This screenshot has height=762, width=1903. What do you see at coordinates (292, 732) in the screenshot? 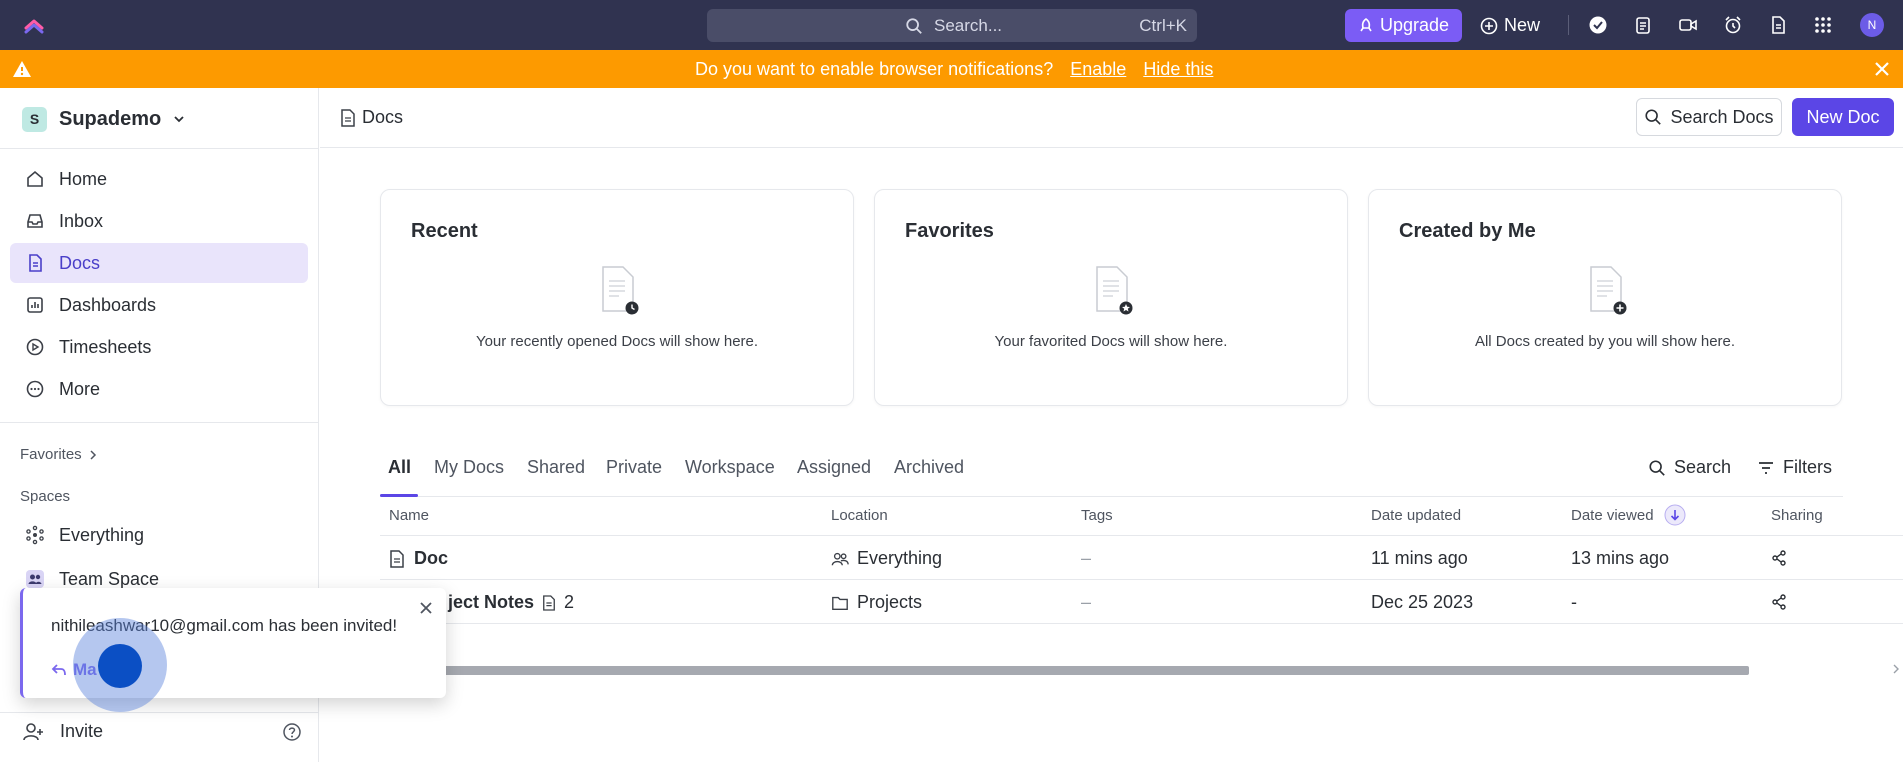
I see `help-icon` at bounding box center [292, 732].